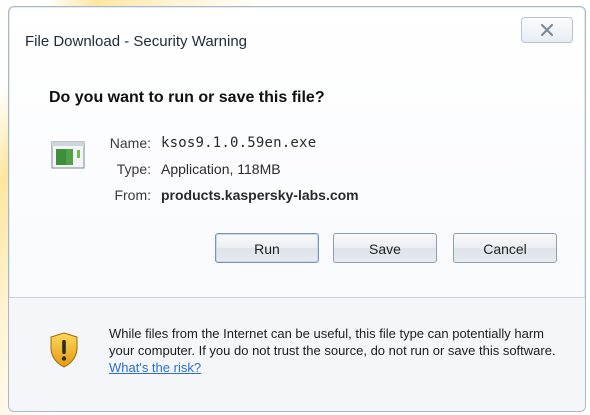 The height and width of the screenshot is (415, 590). What do you see at coordinates (385, 248) in the screenshot?
I see `save-button: Save` at bounding box center [385, 248].